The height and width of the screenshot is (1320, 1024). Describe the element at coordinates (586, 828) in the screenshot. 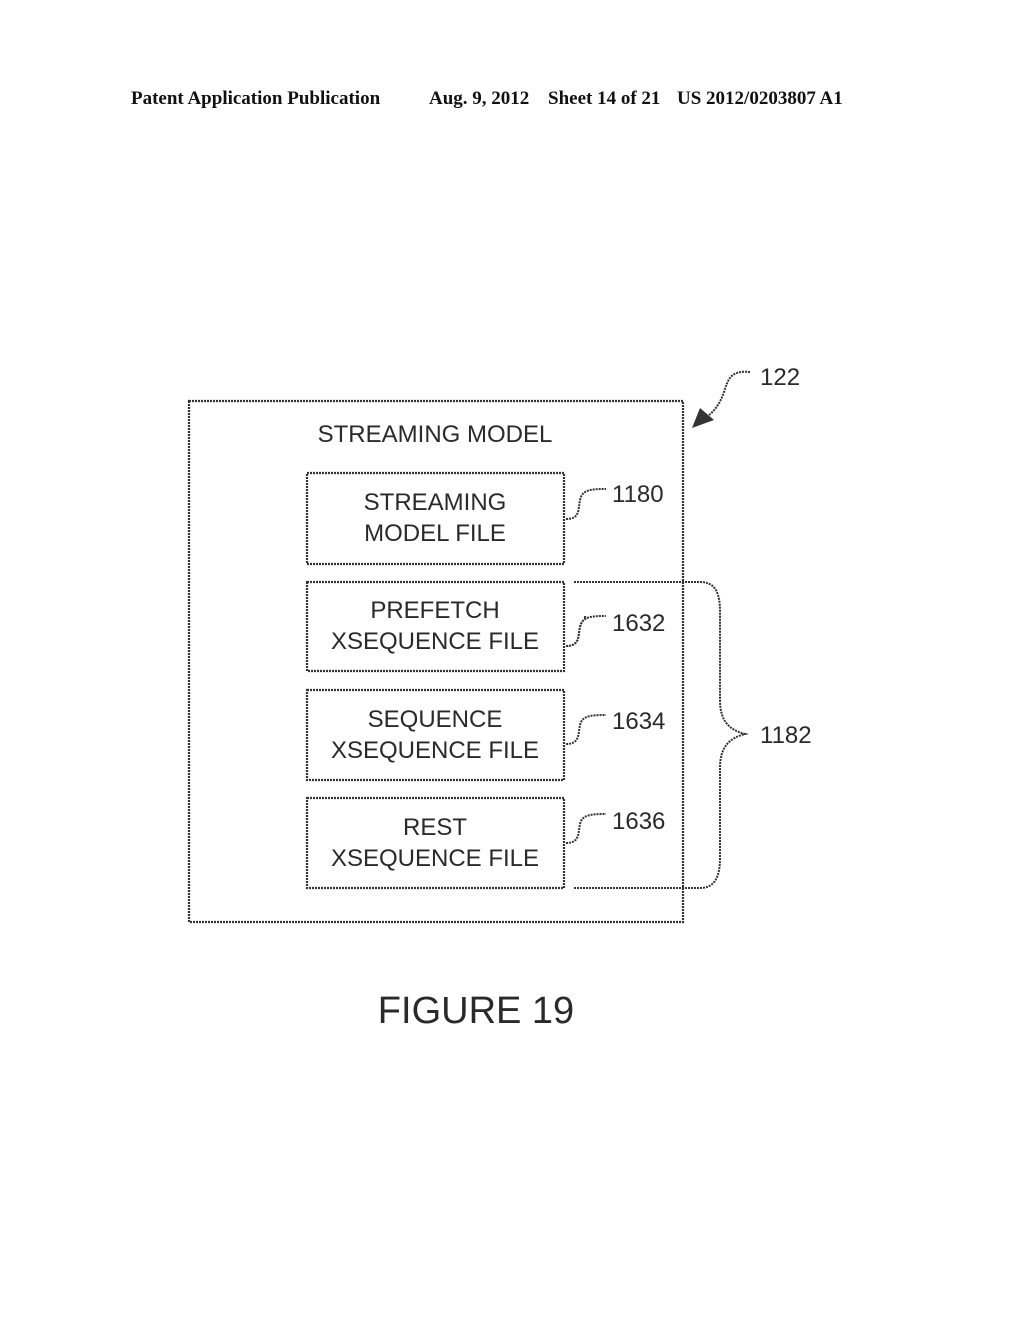

I see `ref-1636-leader` at that location.